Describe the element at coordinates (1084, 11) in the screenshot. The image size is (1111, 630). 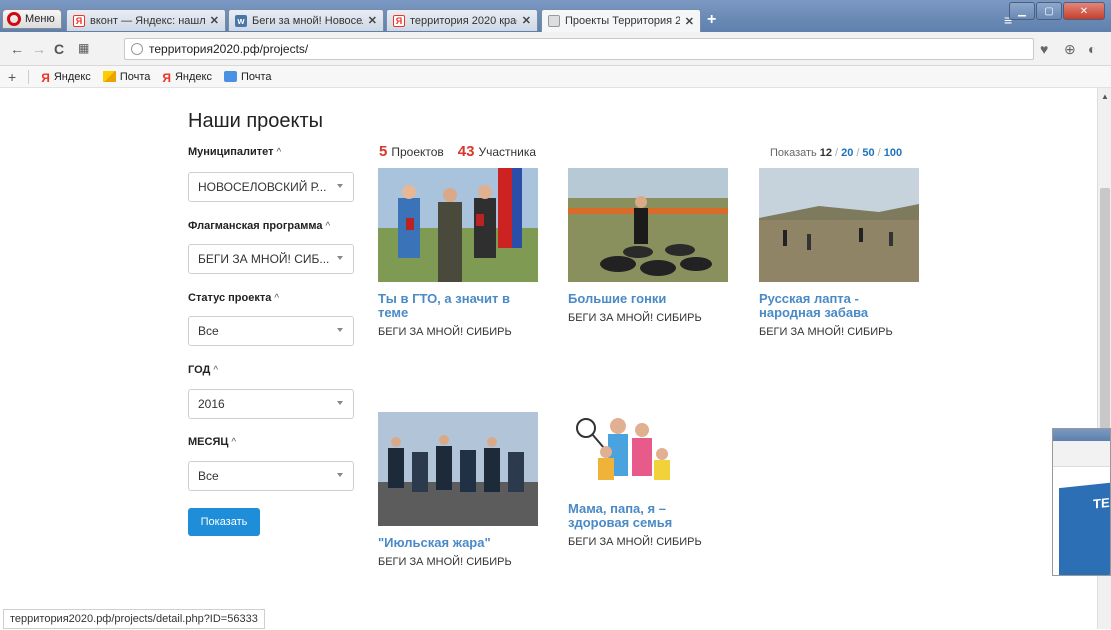
I see `close-window-icon: ✕` at that location.